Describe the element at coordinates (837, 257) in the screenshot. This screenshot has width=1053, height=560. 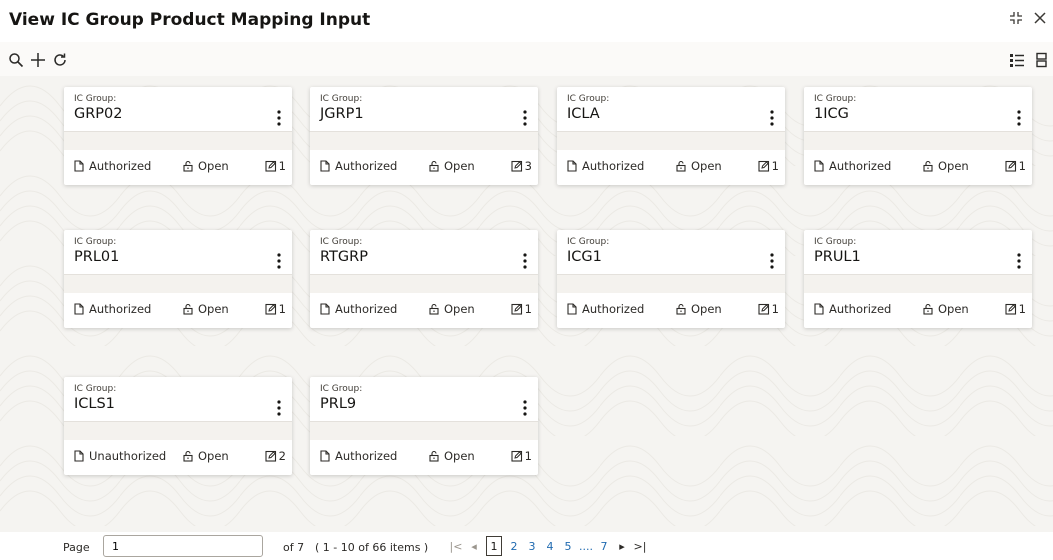
I see `card-field-value: PRUL1` at that location.